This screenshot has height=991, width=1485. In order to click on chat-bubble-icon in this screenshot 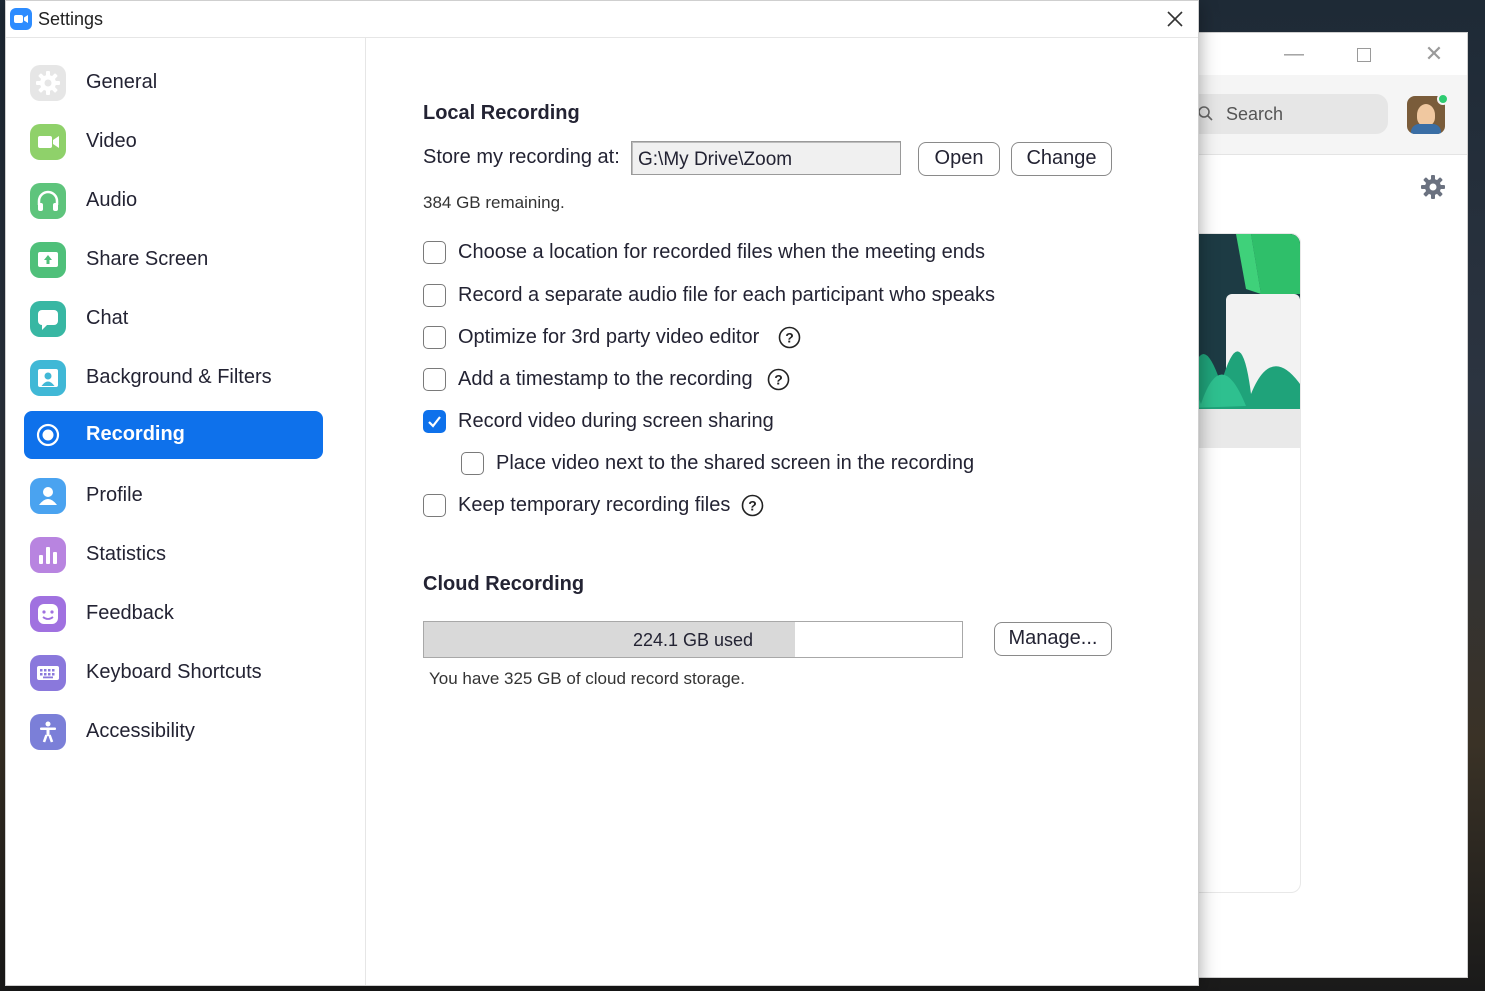, I will do `click(48, 319)`.